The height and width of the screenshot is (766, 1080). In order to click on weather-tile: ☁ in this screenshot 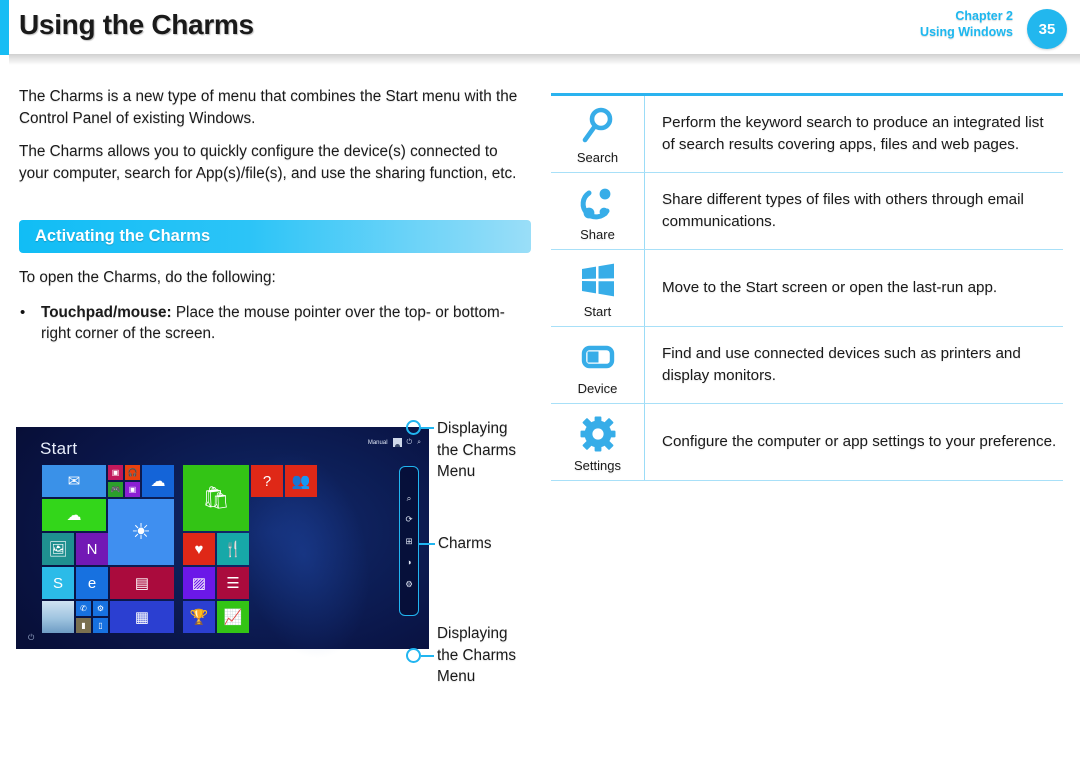, I will do `click(74, 515)`.